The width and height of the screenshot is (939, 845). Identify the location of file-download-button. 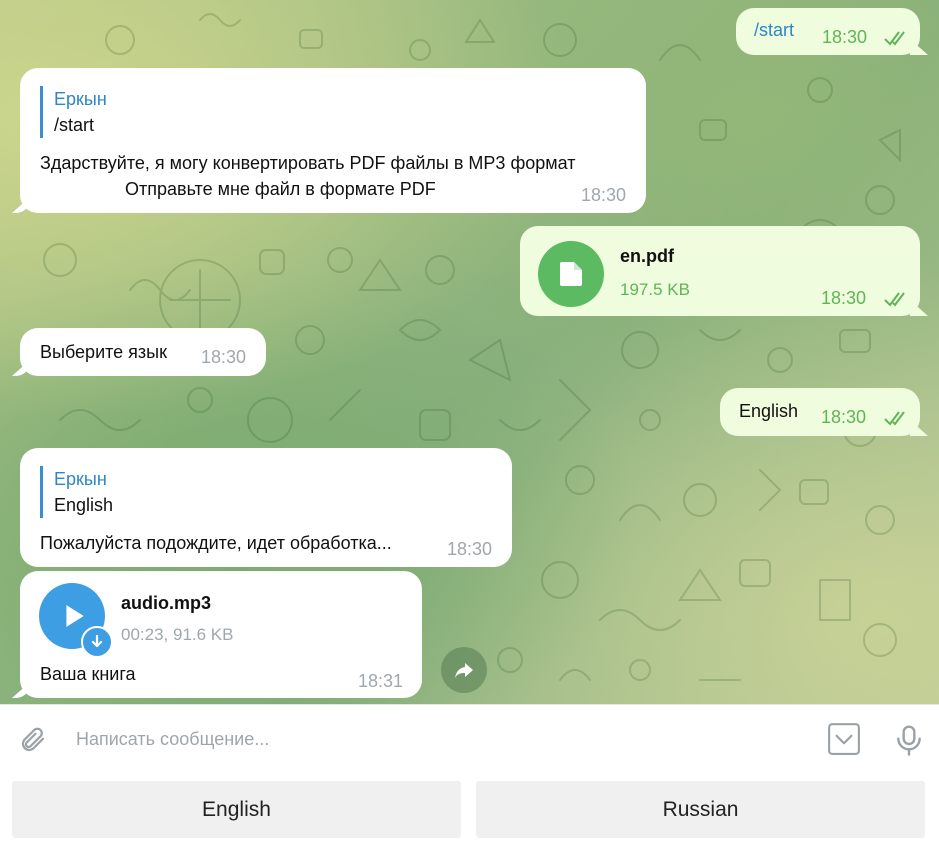
(571, 274).